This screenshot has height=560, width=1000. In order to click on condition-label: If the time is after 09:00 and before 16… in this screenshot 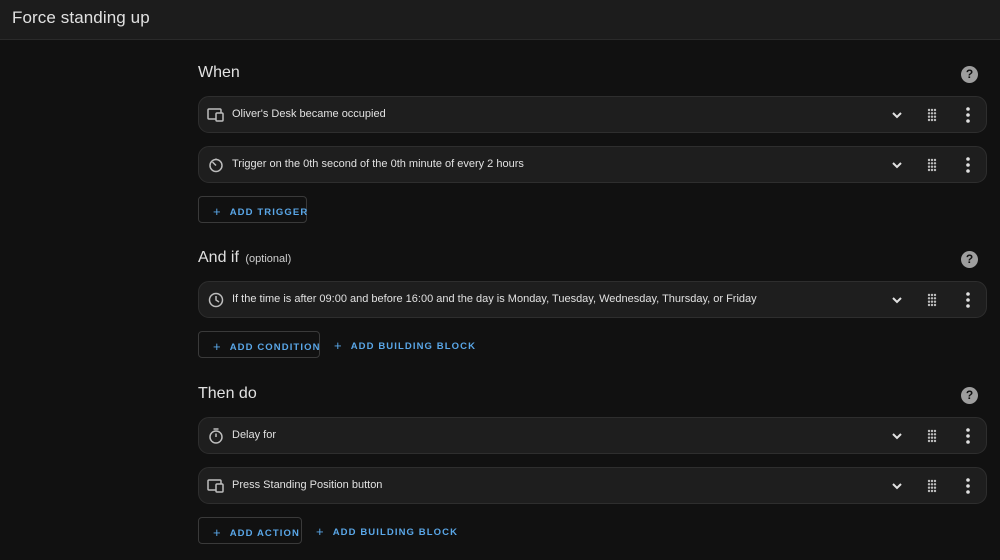, I will do `click(494, 299)`.